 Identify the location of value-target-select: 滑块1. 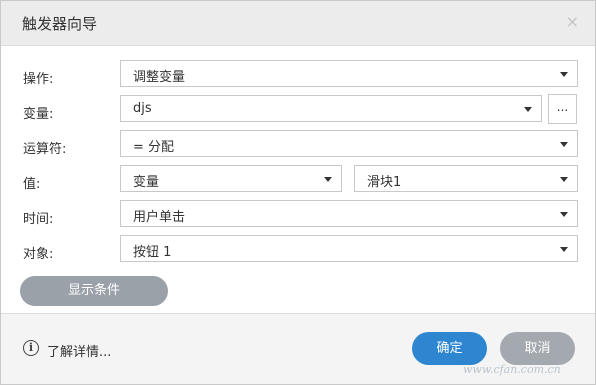
(466, 178).